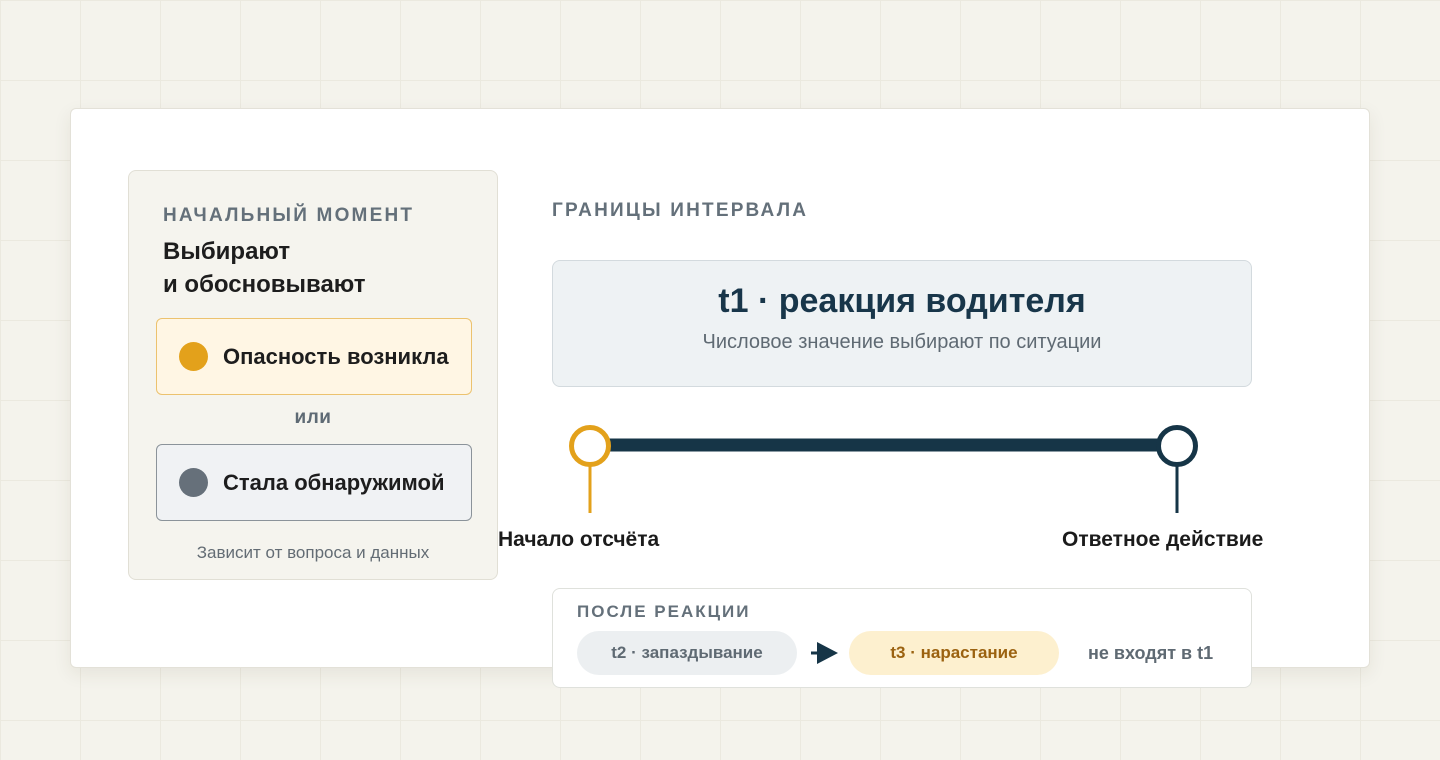  Describe the element at coordinates (824, 653) in the screenshot. I see `arrow-right-icon` at that location.